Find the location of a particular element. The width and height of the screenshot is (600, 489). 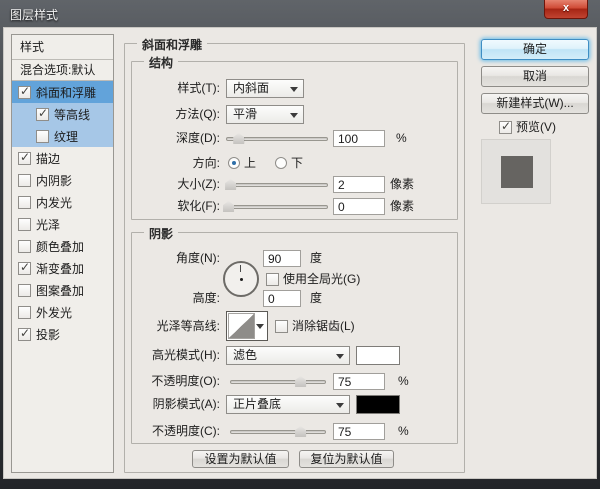

angle-label: 角度(N): is located at coordinates (198, 258).